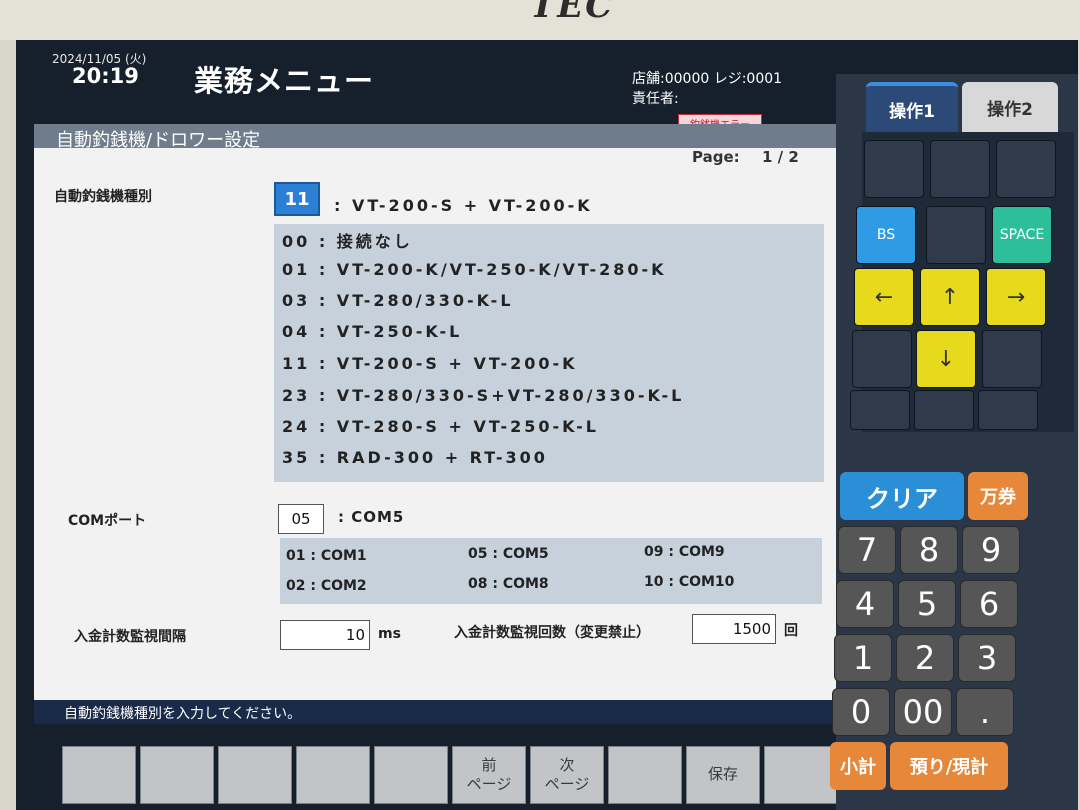 This screenshot has height=810, width=1080. What do you see at coordinates (347, 241) in the screenshot?
I see `list-item: 00 : 接続なし` at bounding box center [347, 241].